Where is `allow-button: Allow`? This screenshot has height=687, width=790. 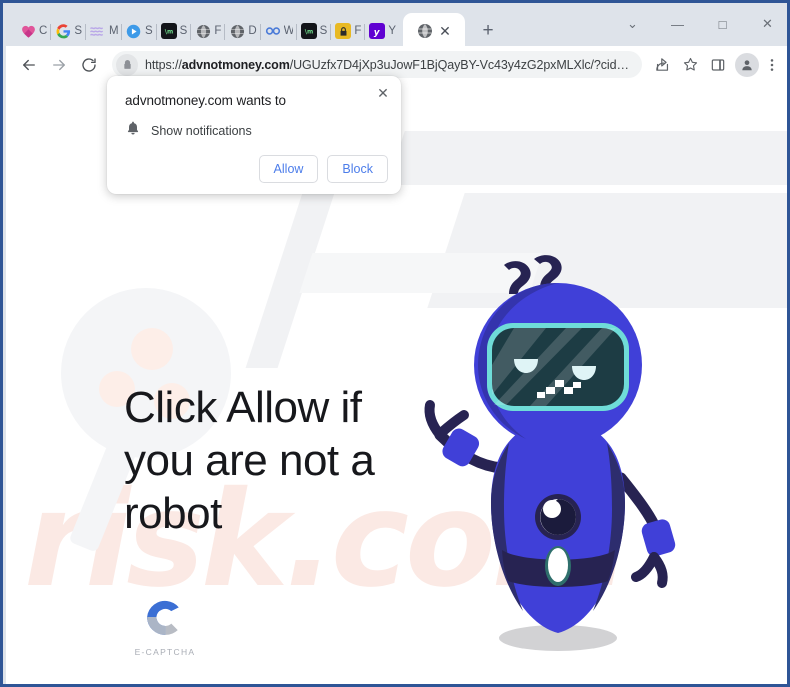 allow-button: Allow is located at coordinates (288, 169).